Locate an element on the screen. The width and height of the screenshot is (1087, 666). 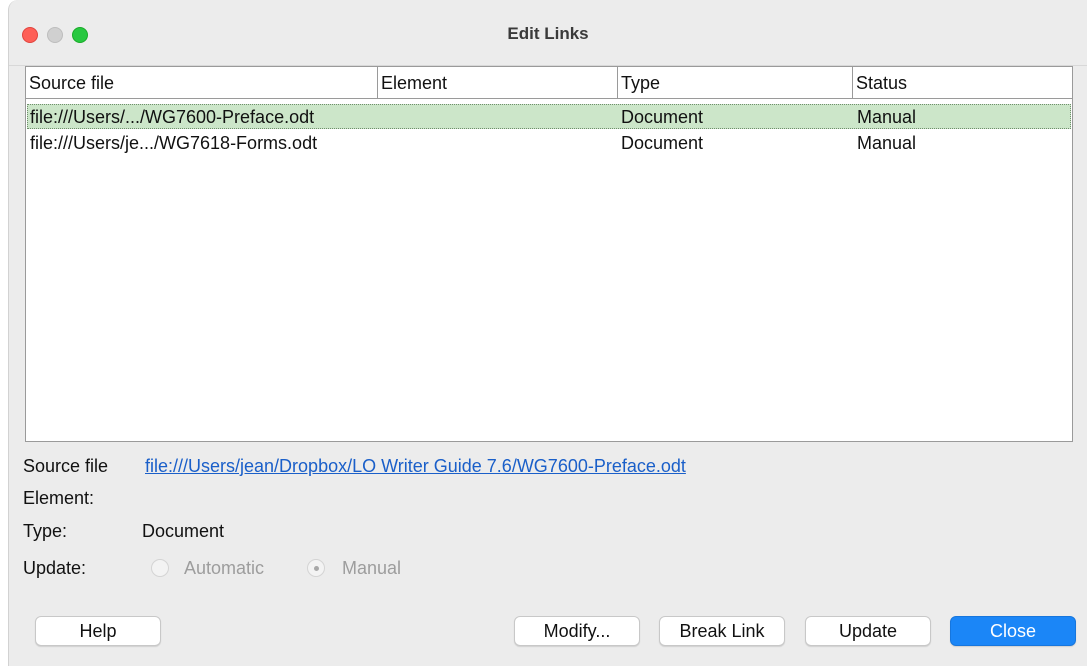
cell-source-file: file:///Users/je.../WG7618-Forms.odt is located at coordinates (174, 143).